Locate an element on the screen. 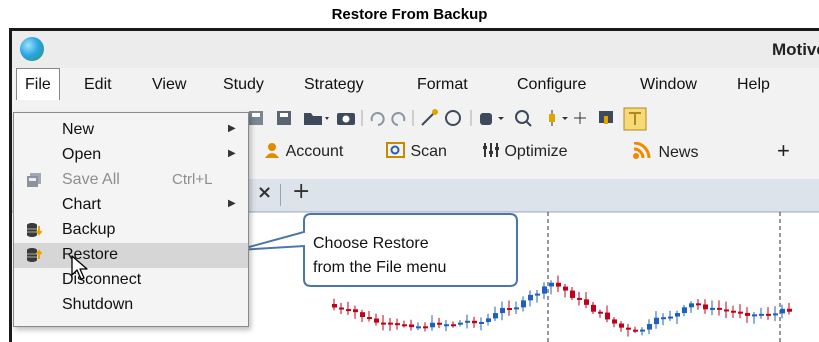  redo-icon is located at coordinates (398, 119).